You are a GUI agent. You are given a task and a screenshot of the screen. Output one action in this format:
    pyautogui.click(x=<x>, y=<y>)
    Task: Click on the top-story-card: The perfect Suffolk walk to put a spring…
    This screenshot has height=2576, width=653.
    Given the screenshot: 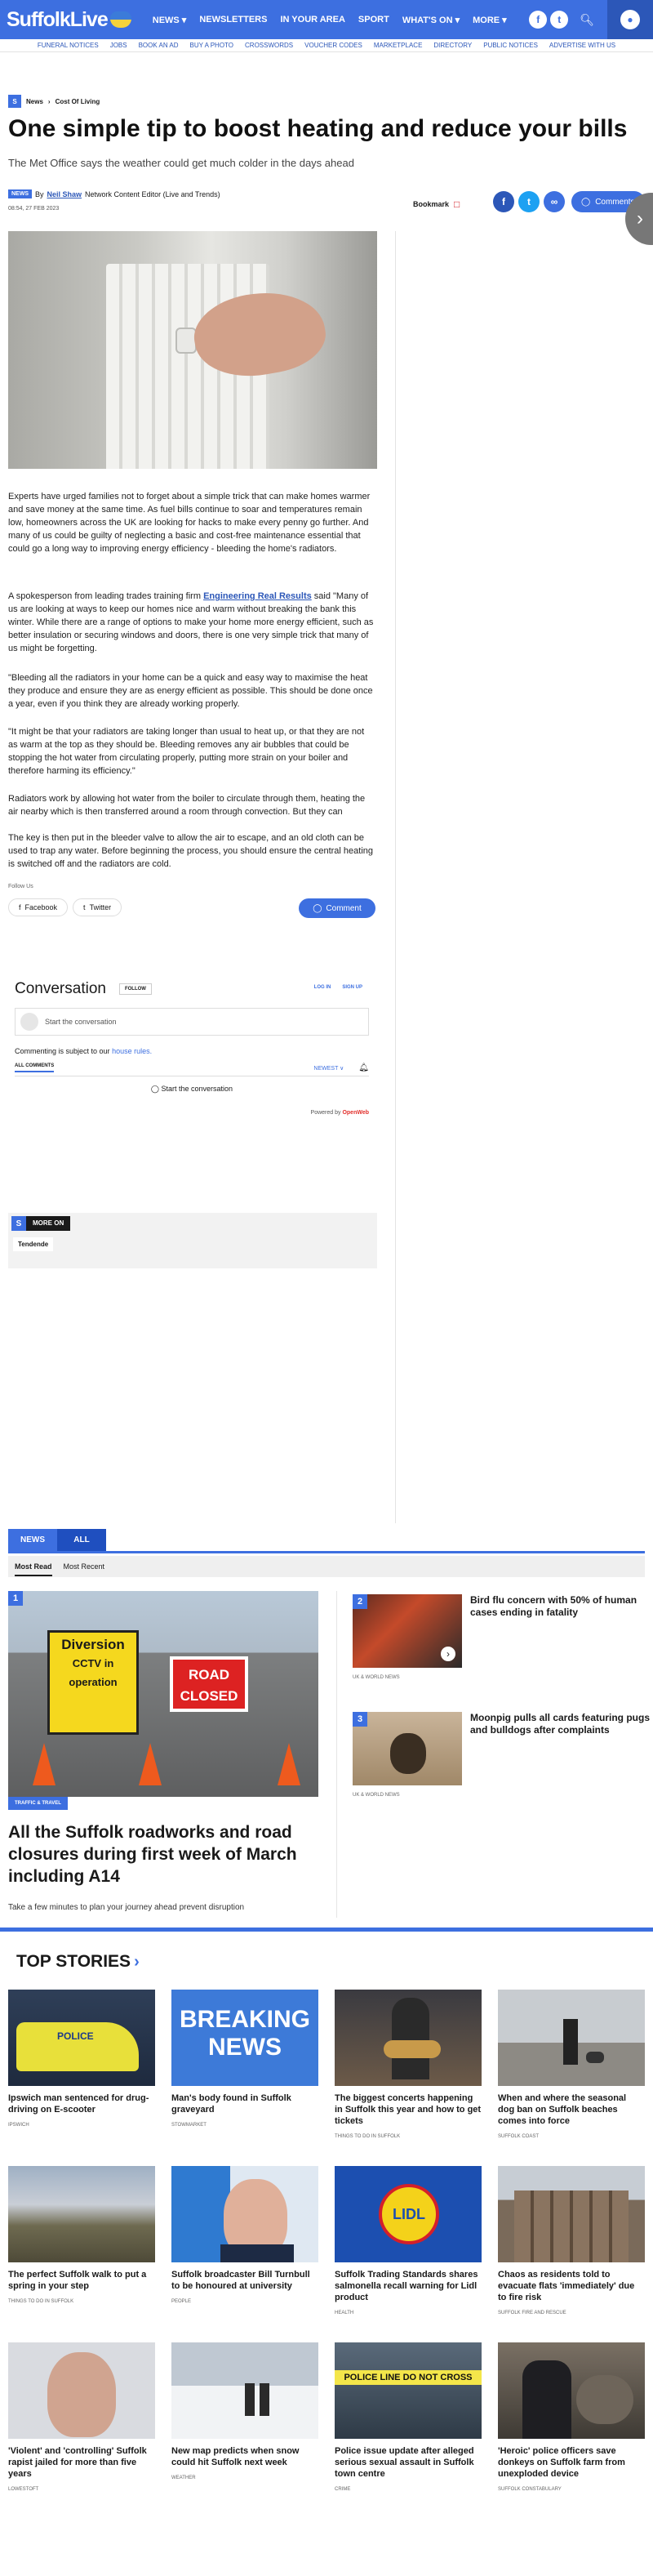 What is the action you would take?
    pyautogui.click(x=81, y=2235)
    